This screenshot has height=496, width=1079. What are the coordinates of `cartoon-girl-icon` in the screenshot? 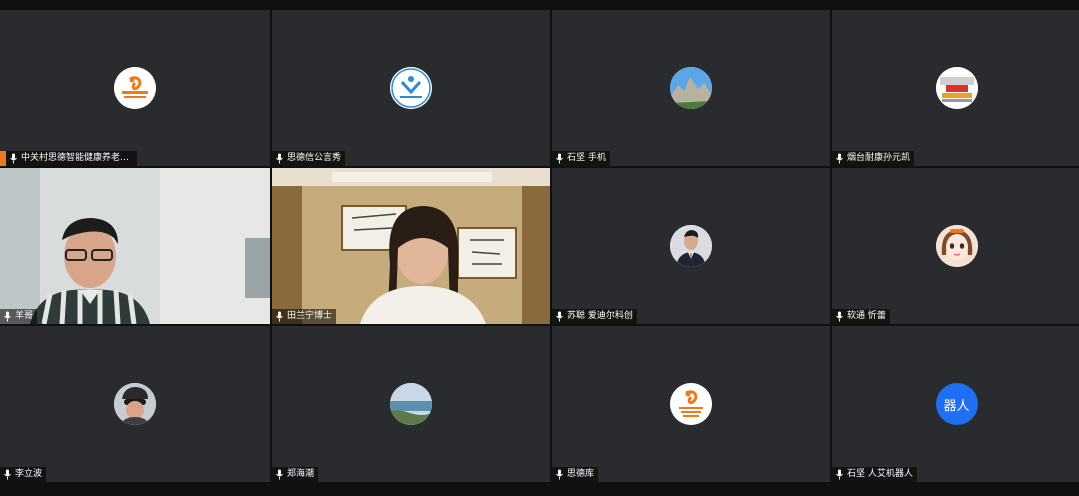 It's located at (956, 246).